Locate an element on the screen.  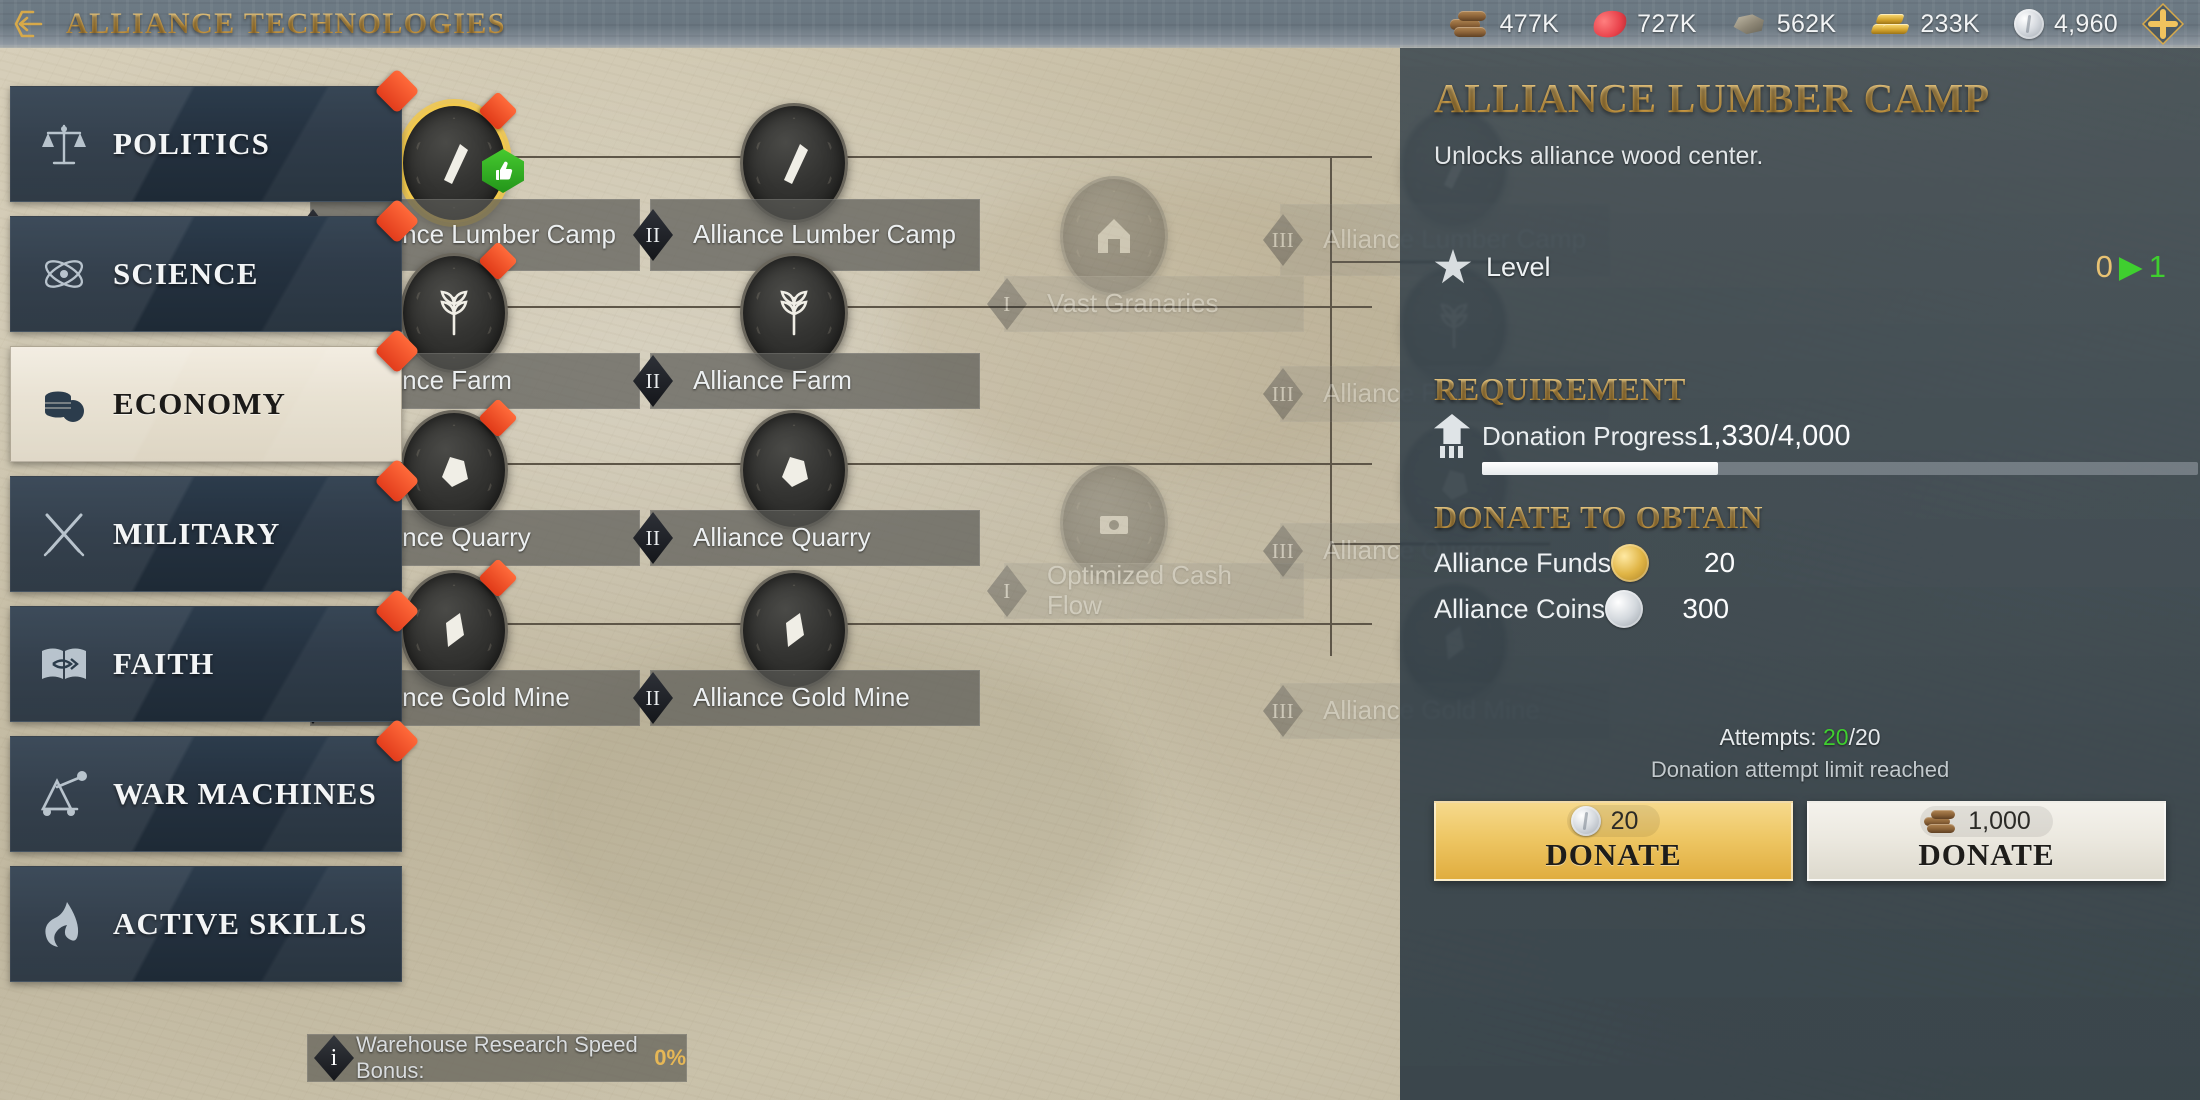
attempts-prefix: Attempts: is located at coordinates (1771, 737).